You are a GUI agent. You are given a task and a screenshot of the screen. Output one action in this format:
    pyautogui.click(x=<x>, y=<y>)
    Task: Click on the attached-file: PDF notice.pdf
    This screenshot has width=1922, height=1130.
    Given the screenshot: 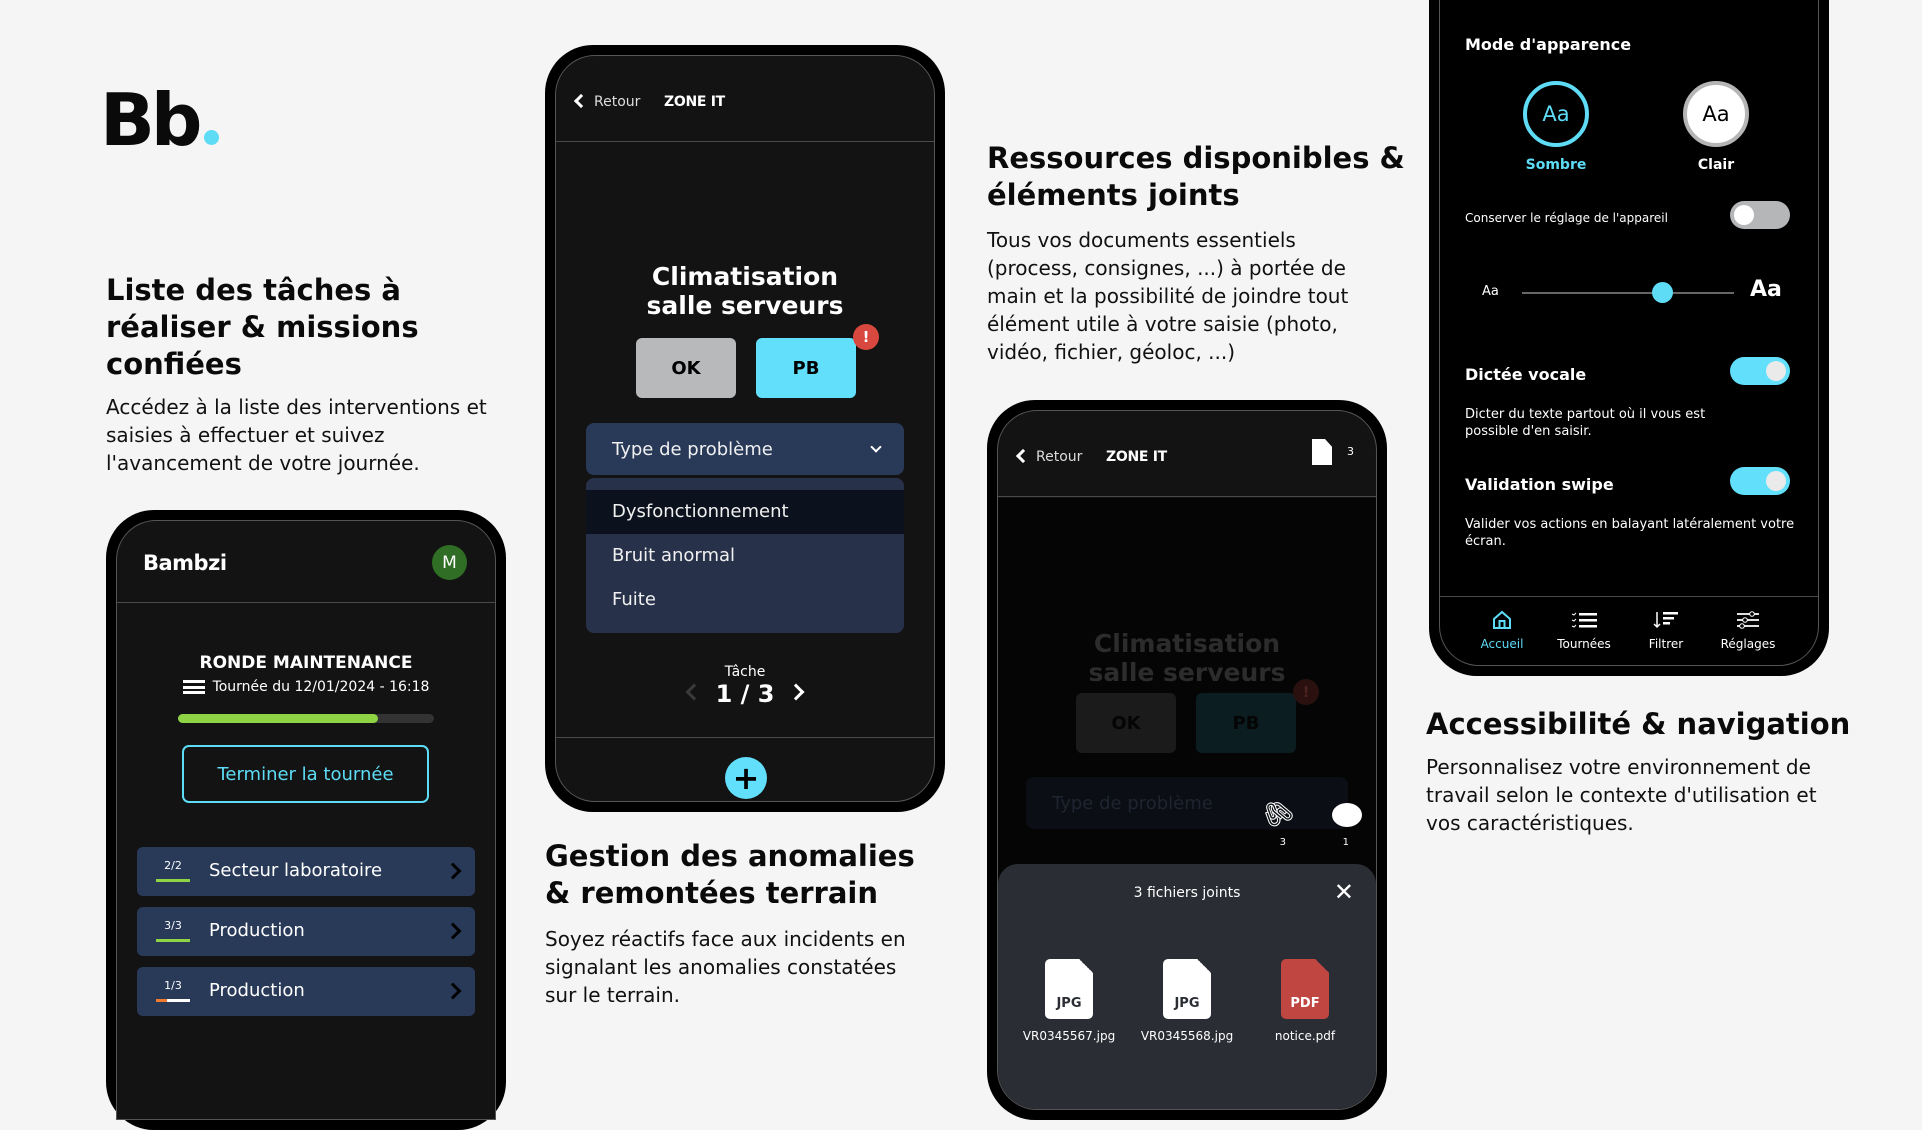 What is the action you would take?
    pyautogui.click(x=1305, y=1001)
    